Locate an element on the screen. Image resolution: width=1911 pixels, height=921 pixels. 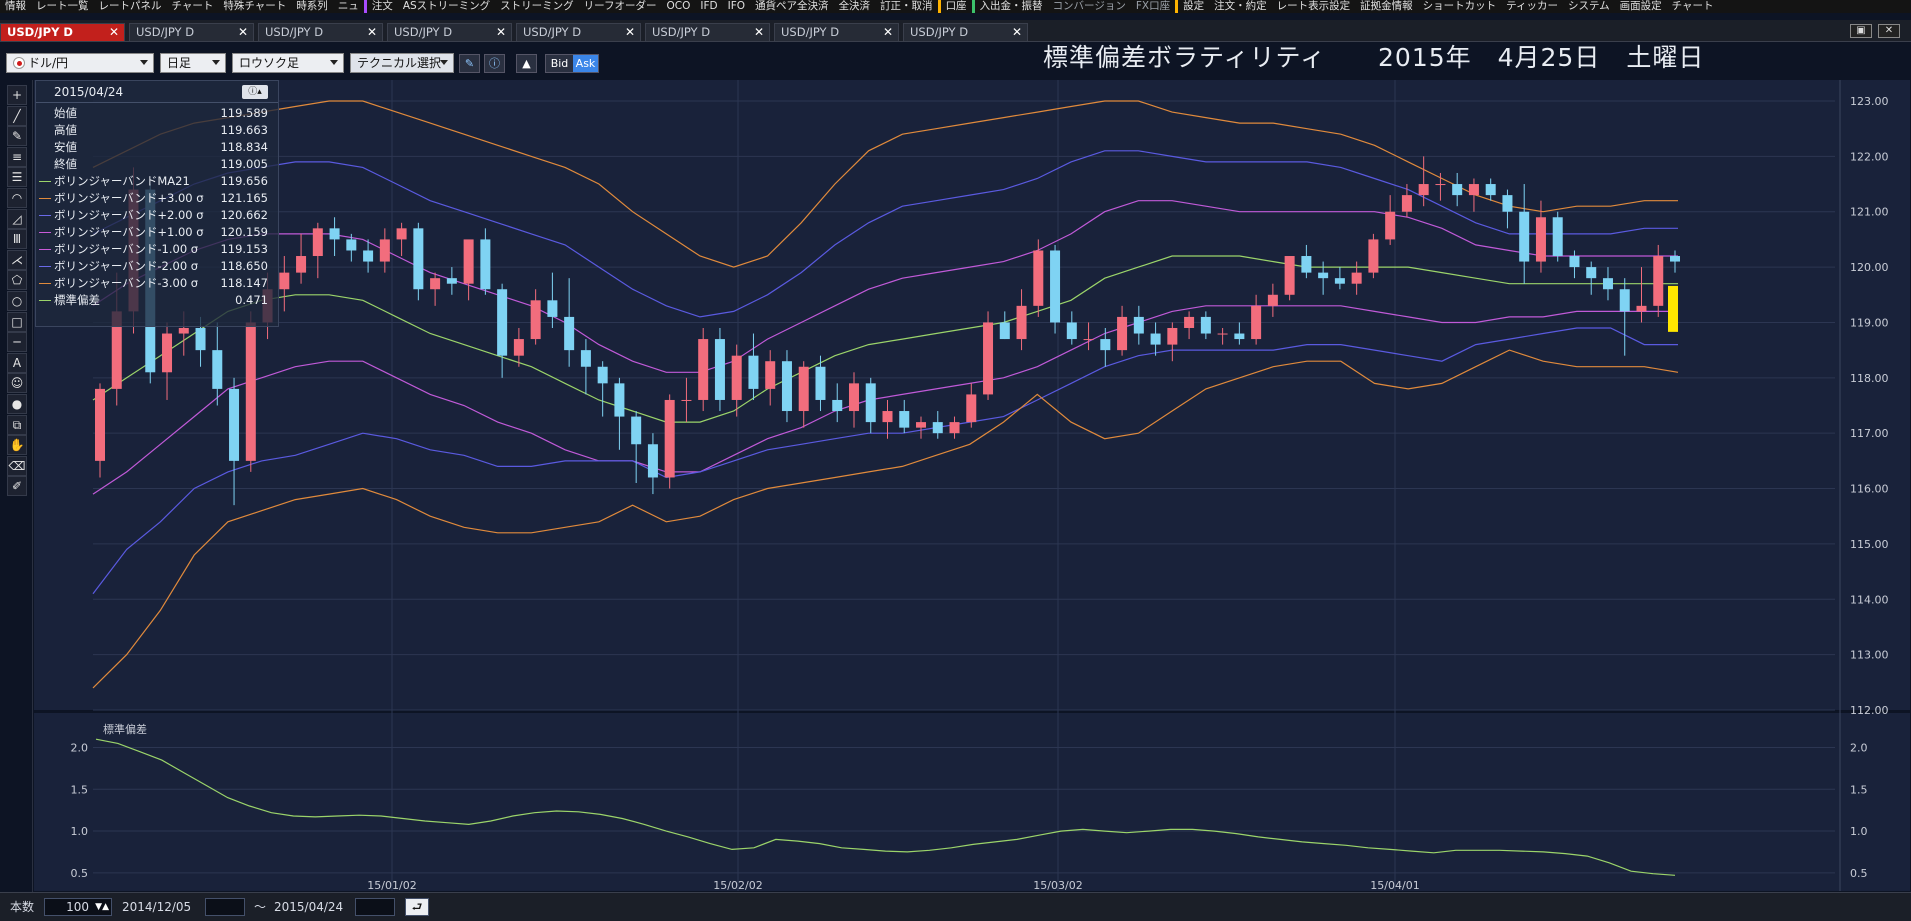
return-icon: ⮐ is located at coordinates (417, 907).